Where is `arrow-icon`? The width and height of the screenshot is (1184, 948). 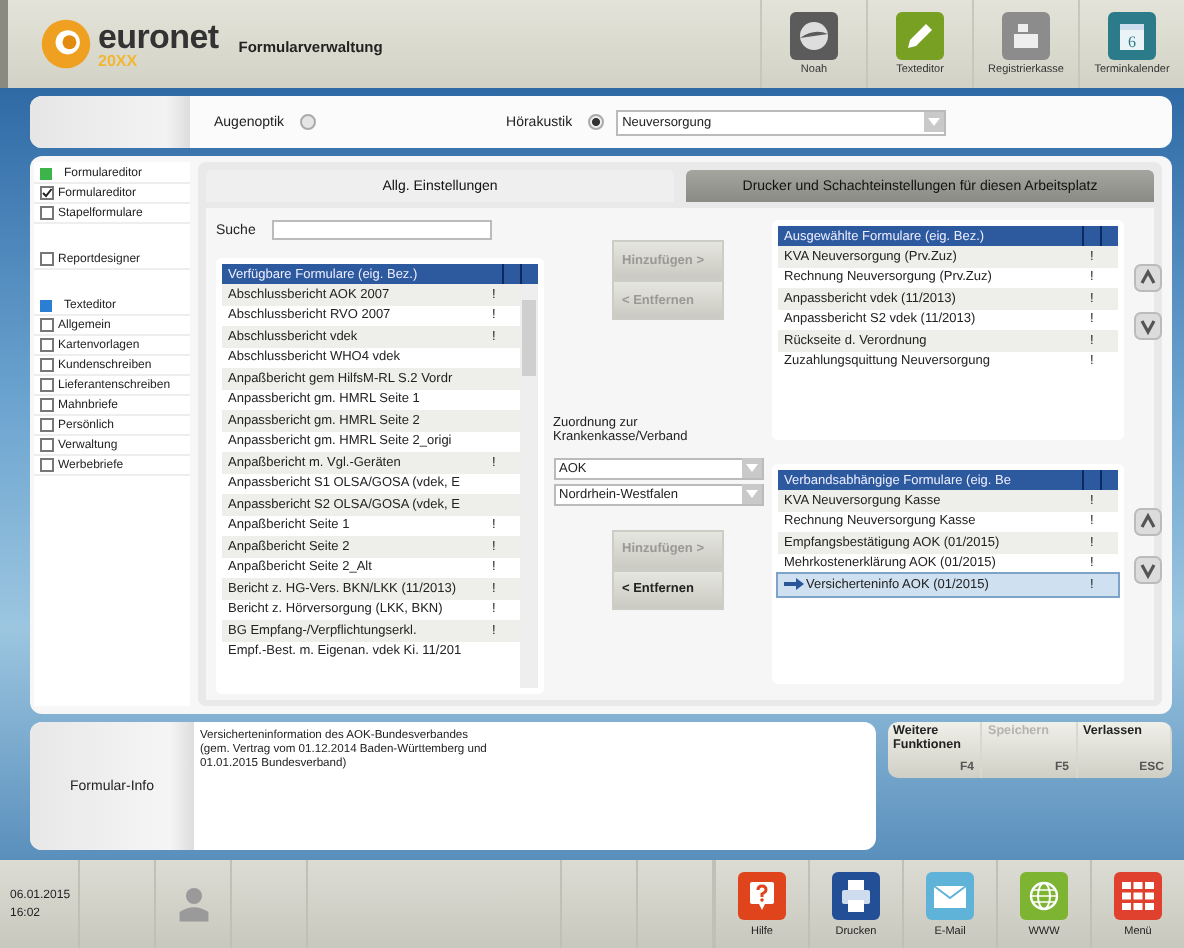 arrow-icon is located at coordinates (794, 584).